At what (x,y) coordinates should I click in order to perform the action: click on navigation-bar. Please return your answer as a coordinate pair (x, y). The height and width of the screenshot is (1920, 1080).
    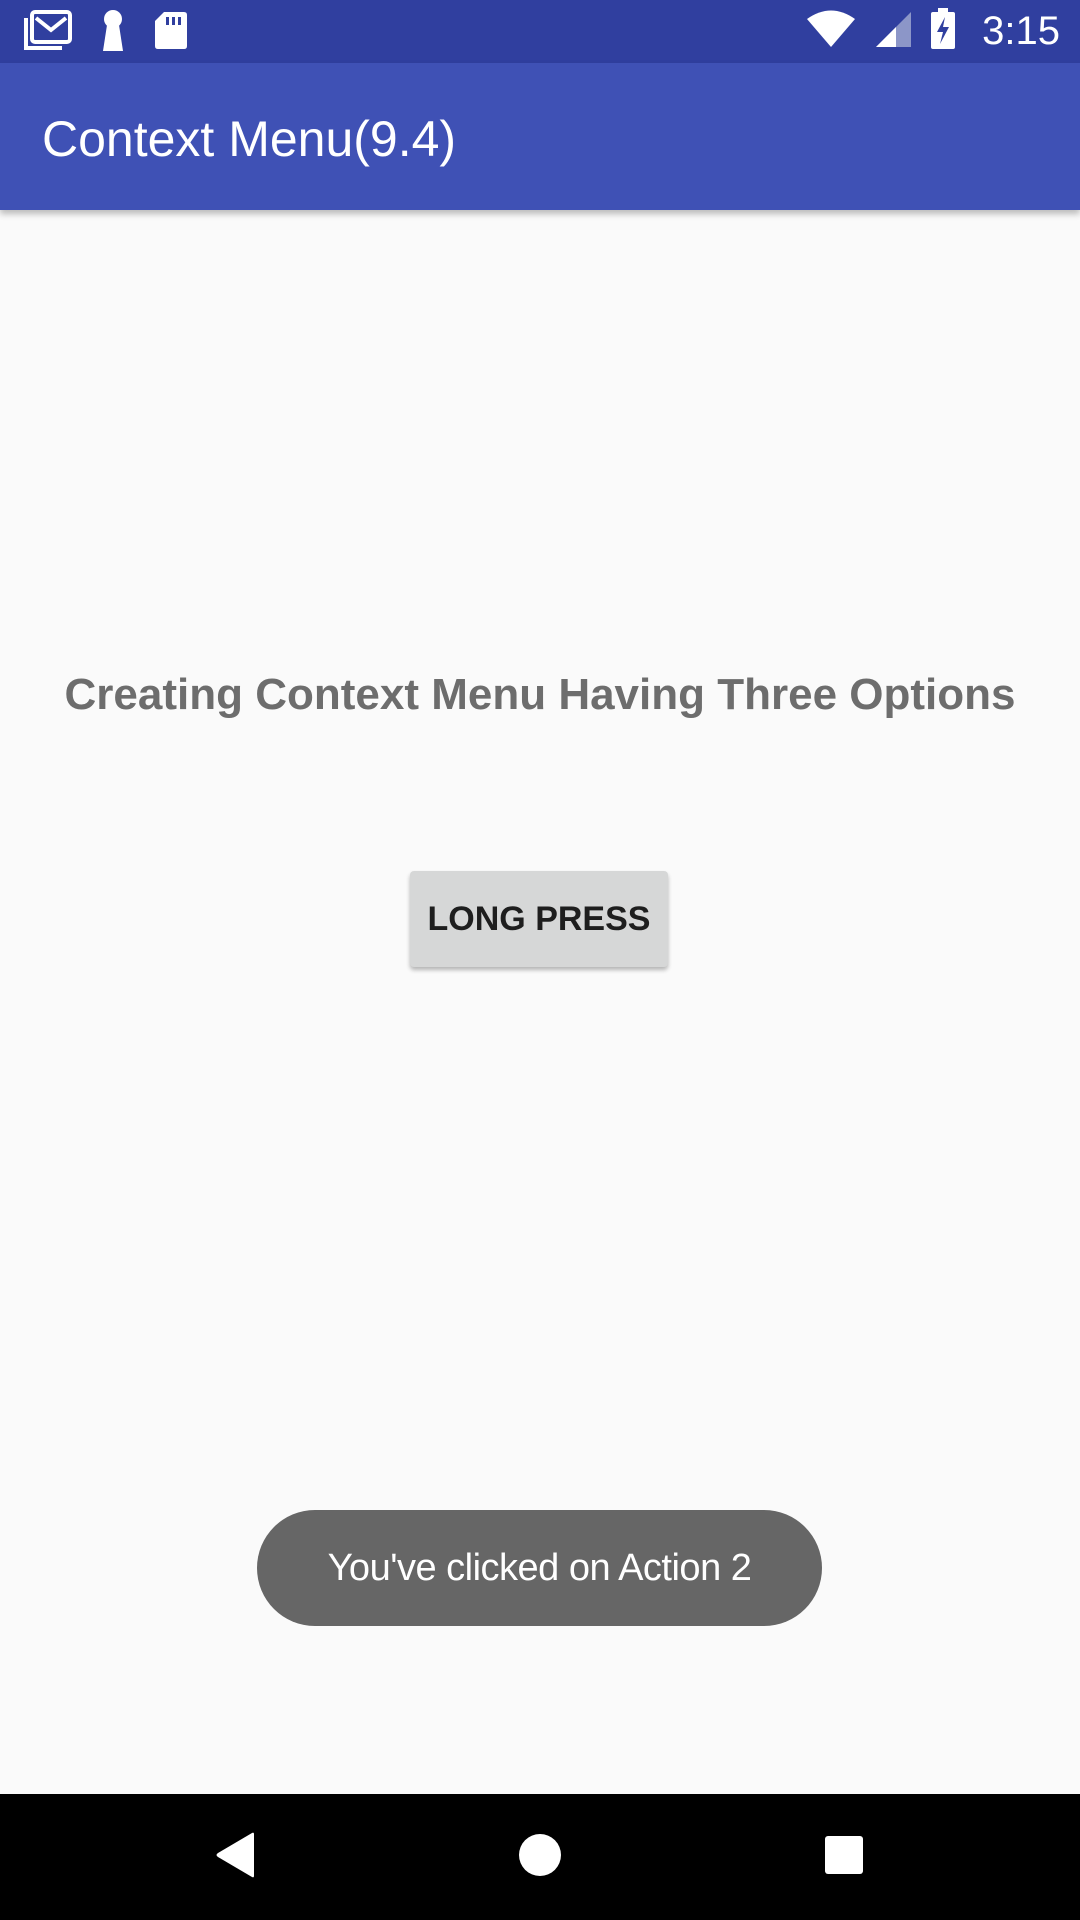
    Looking at the image, I should click on (540, 1857).